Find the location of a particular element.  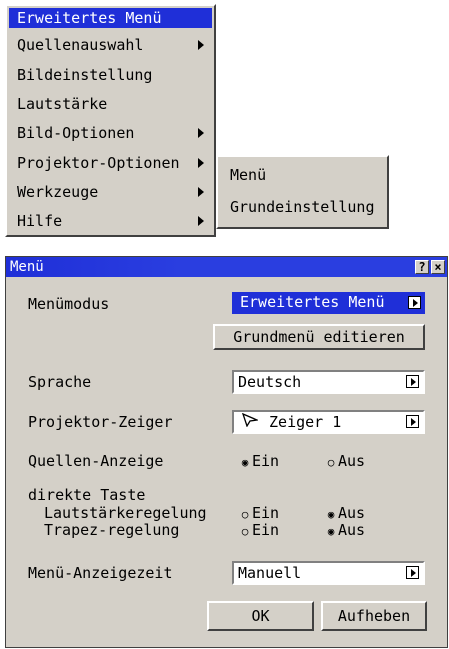

direct-key-label: direkte Taste is located at coordinates (87, 495).